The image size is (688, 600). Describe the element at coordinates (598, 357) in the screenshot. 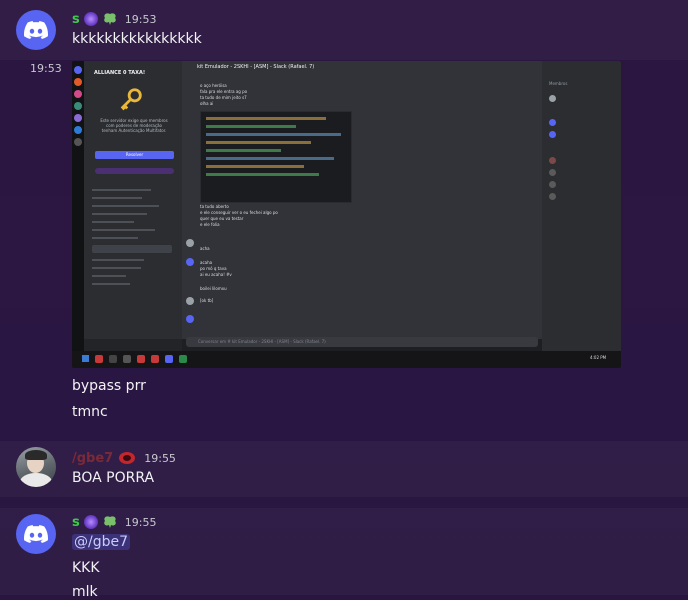

I see `taskbar-clock: 4:02 PM` at that location.